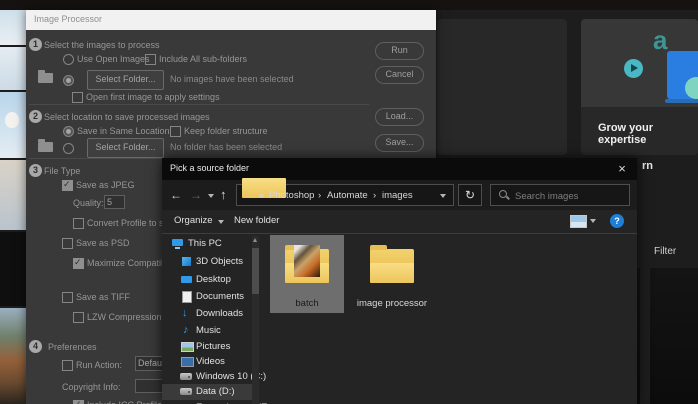 This screenshot has height=404, width=698. Describe the element at coordinates (208, 262) in the screenshot. I see `sidebar-item-3d-objects: 3D Objects` at that location.